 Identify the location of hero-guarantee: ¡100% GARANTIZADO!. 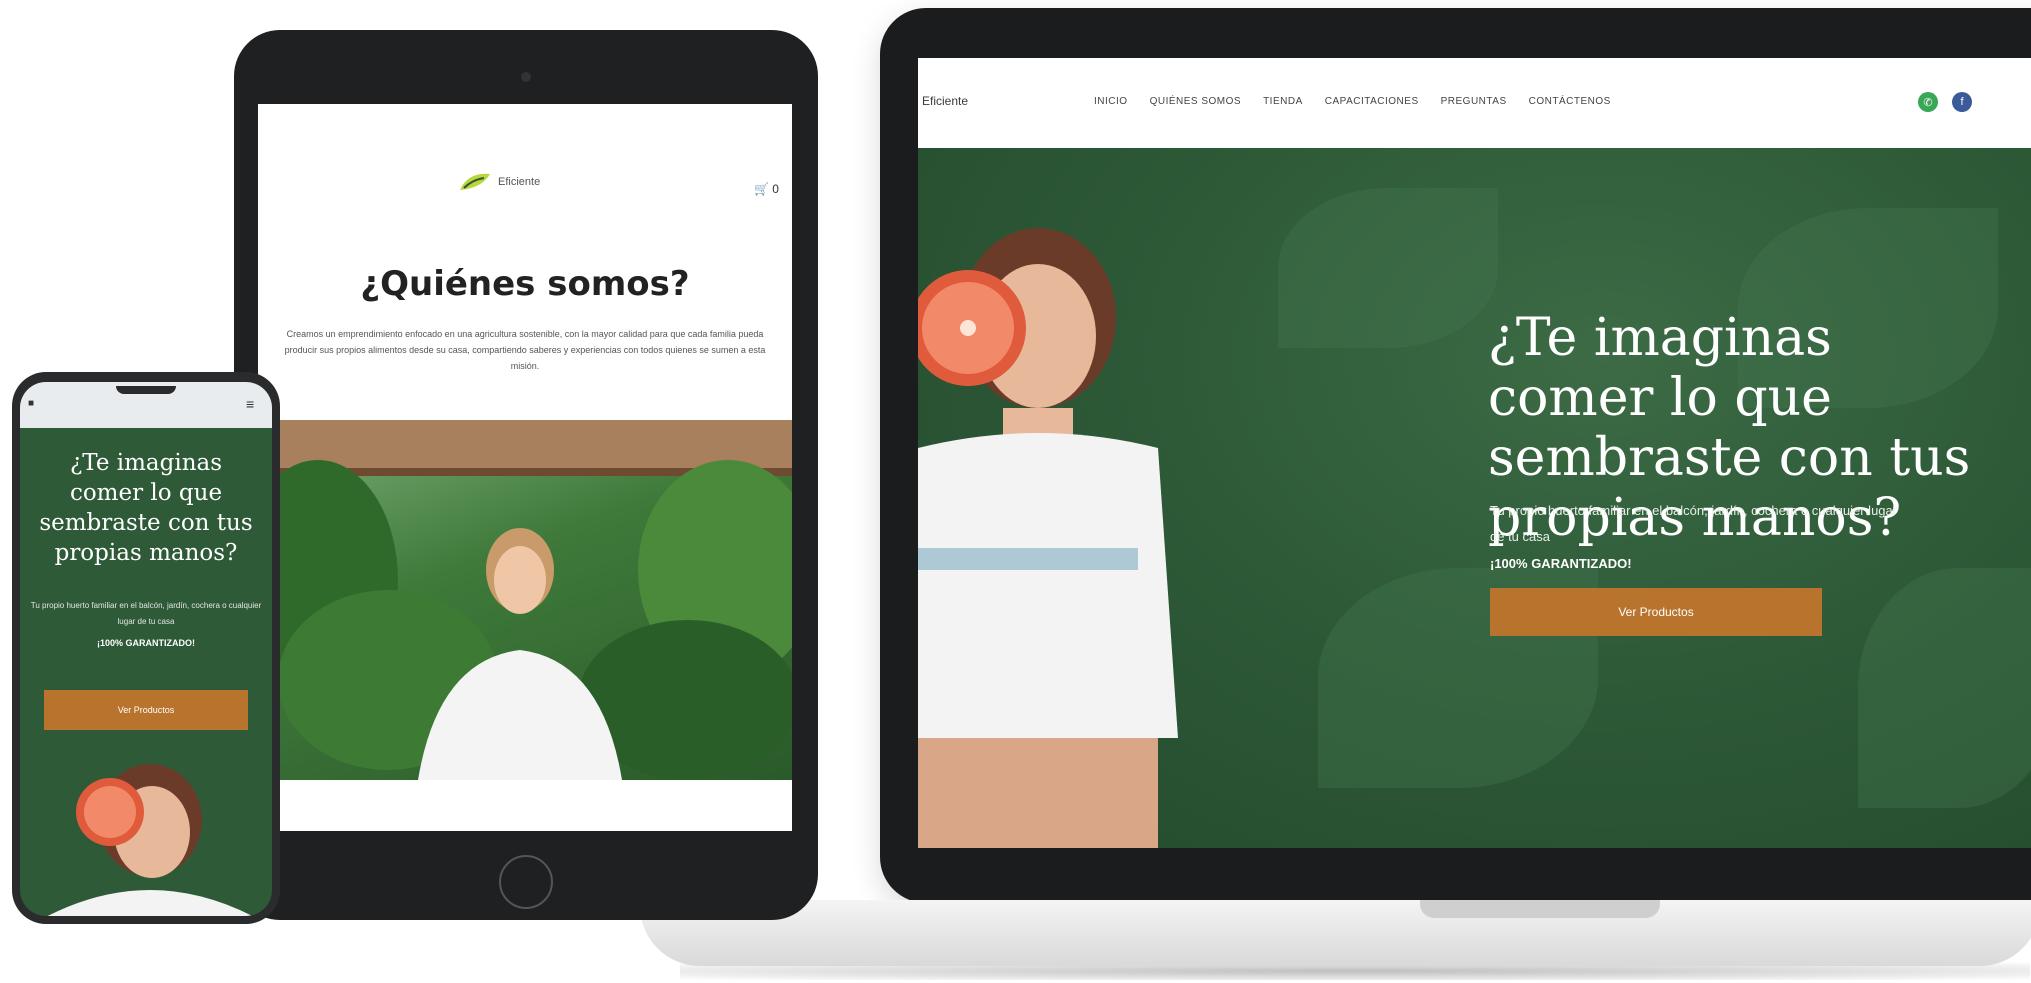
(1561, 563).